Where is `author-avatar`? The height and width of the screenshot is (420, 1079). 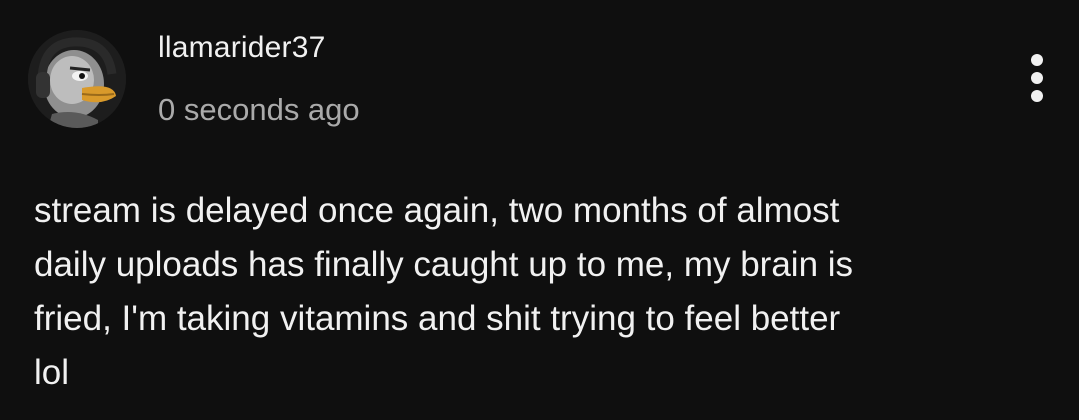 author-avatar is located at coordinates (77, 79).